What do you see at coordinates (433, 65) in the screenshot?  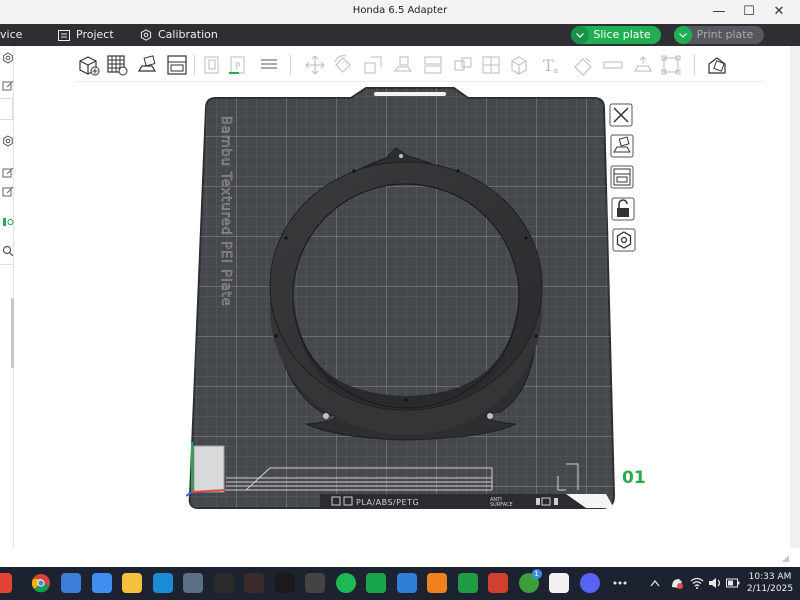 I see `cut-icon` at bounding box center [433, 65].